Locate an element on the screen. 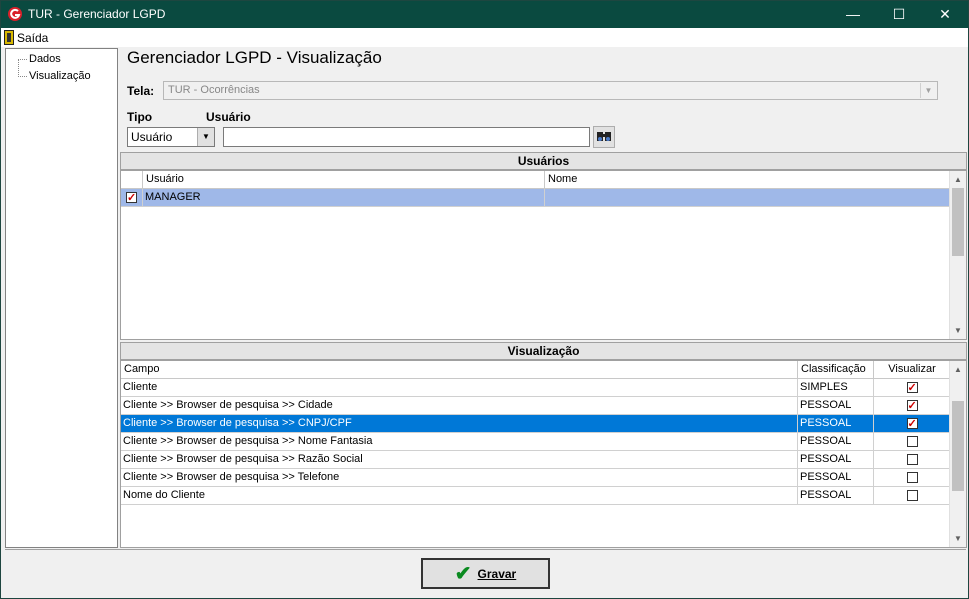  tela-label: Tela: is located at coordinates (141, 91).